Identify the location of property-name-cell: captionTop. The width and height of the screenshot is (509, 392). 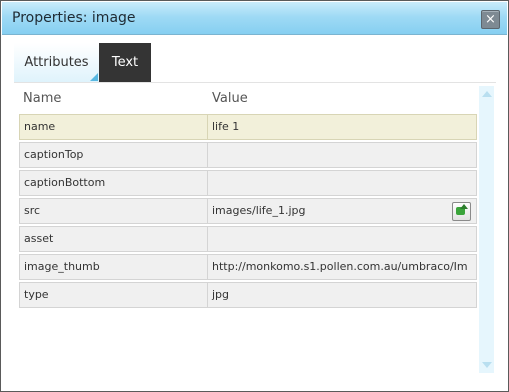
(113, 155).